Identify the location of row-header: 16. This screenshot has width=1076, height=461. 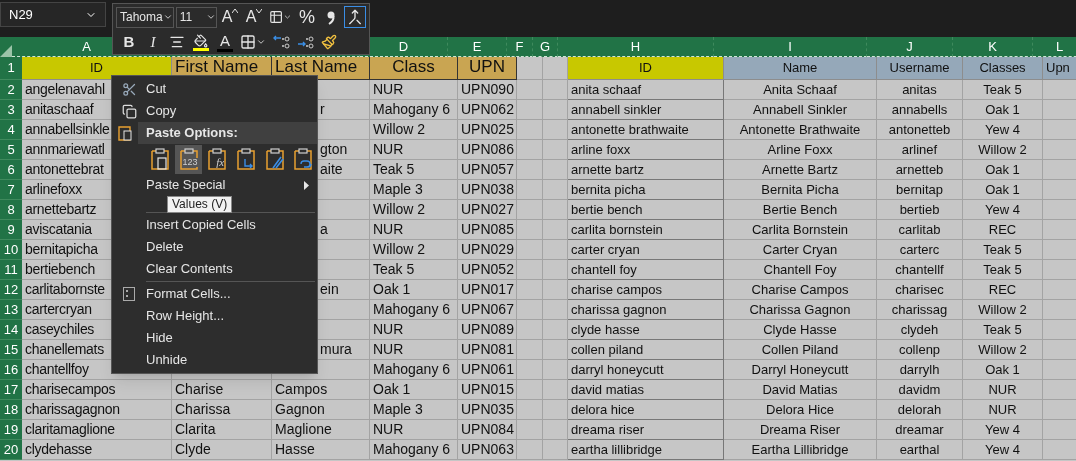
(11, 370).